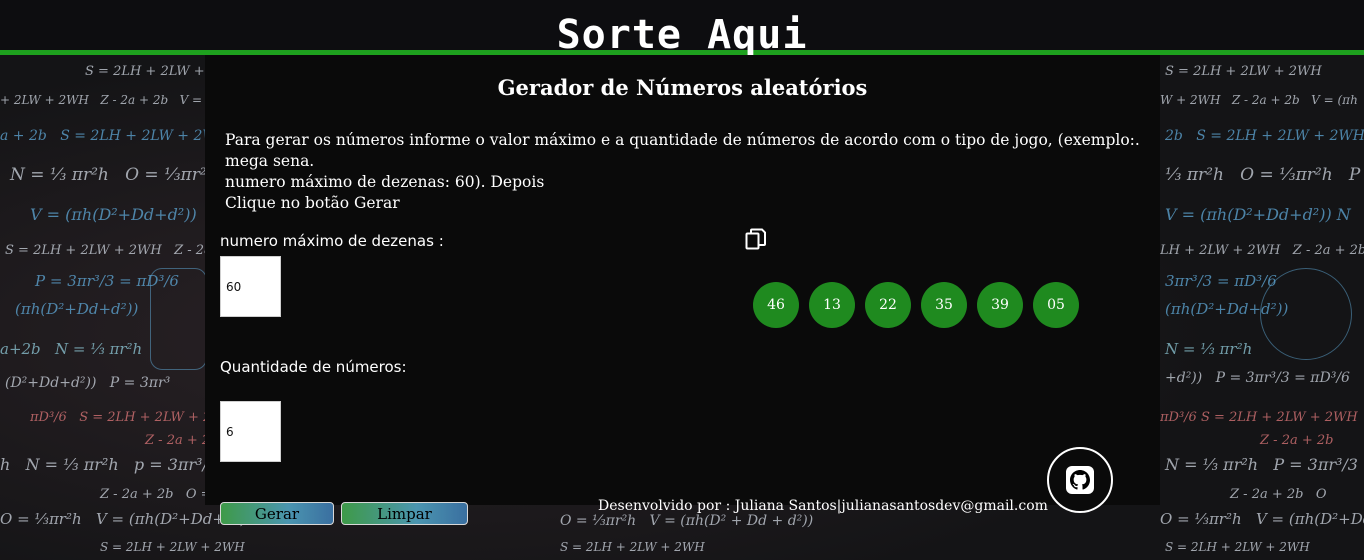 The height and width of the screenshot is (560, 1364). I want to click on page-title: Gerador de Números aleatórios, so click(682, 87).